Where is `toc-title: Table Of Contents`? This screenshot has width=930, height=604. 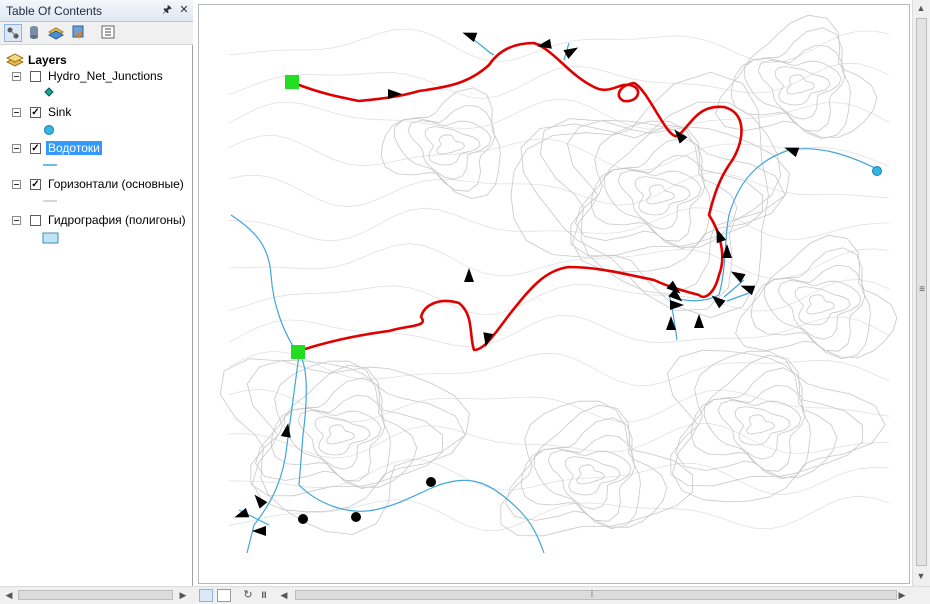
toc-title: Table Of Contents is located at coordinates (54, 11).